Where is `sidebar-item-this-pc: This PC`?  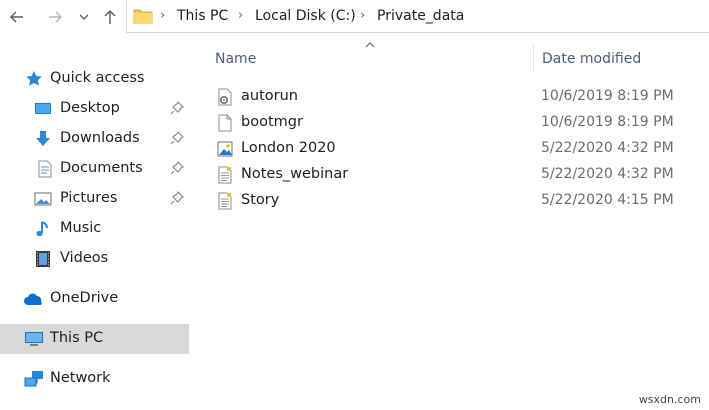 sidebar-item-this-pc: This PC is located at coordinates (94, 339).